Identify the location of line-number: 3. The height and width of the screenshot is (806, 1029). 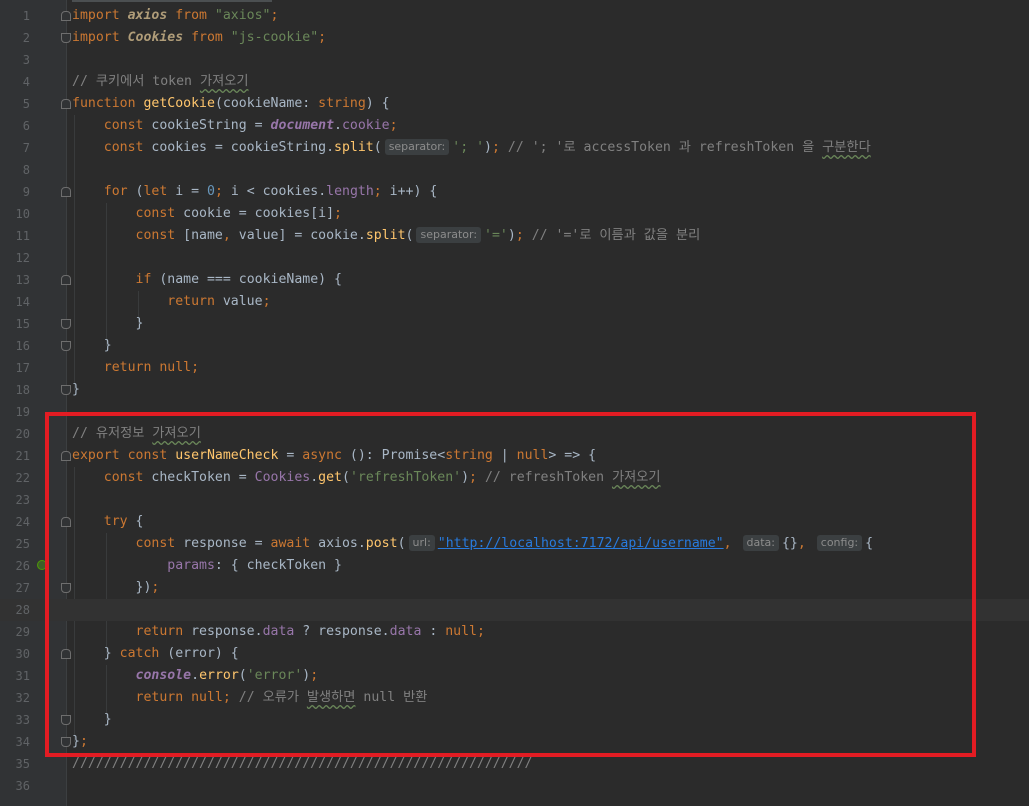
(15, 60).